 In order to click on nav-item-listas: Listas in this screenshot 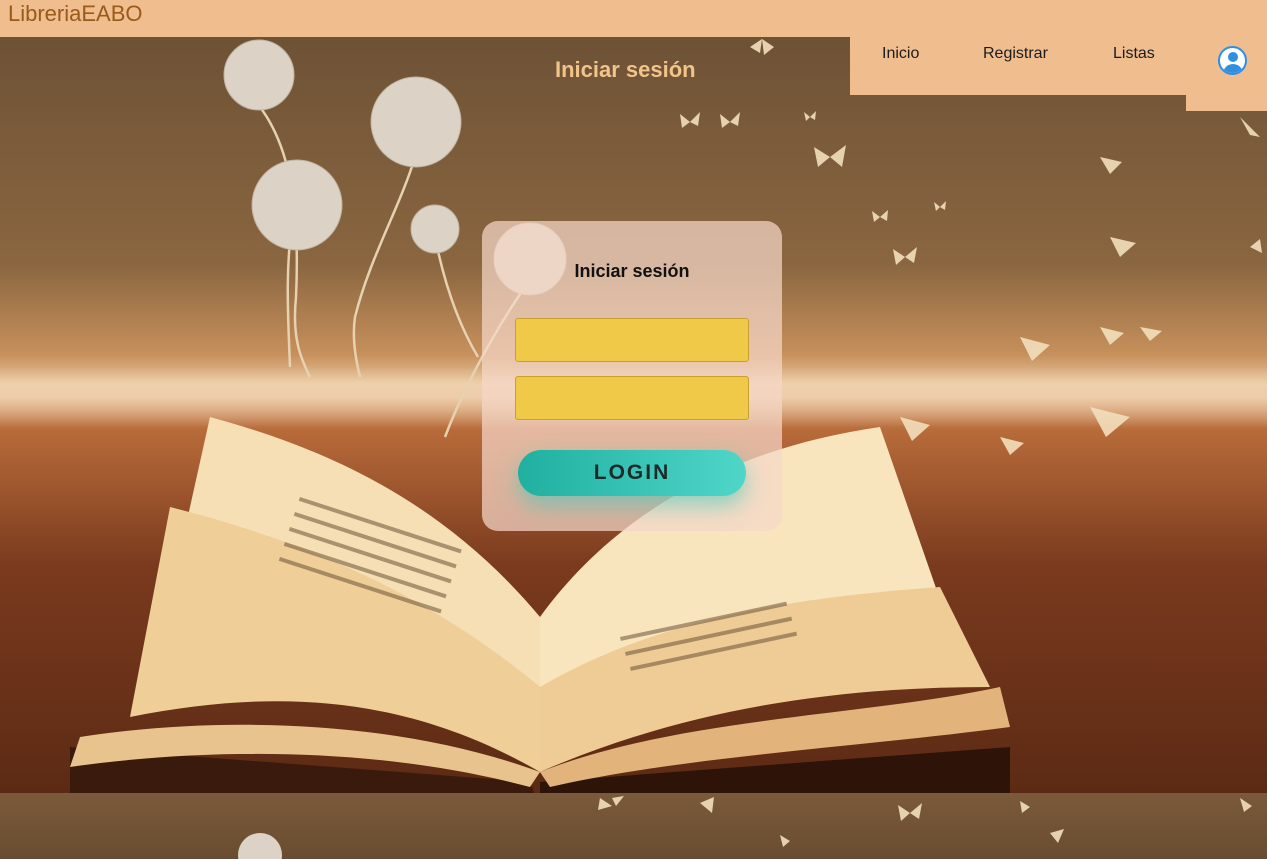, I will do `click(1134, 54)`.